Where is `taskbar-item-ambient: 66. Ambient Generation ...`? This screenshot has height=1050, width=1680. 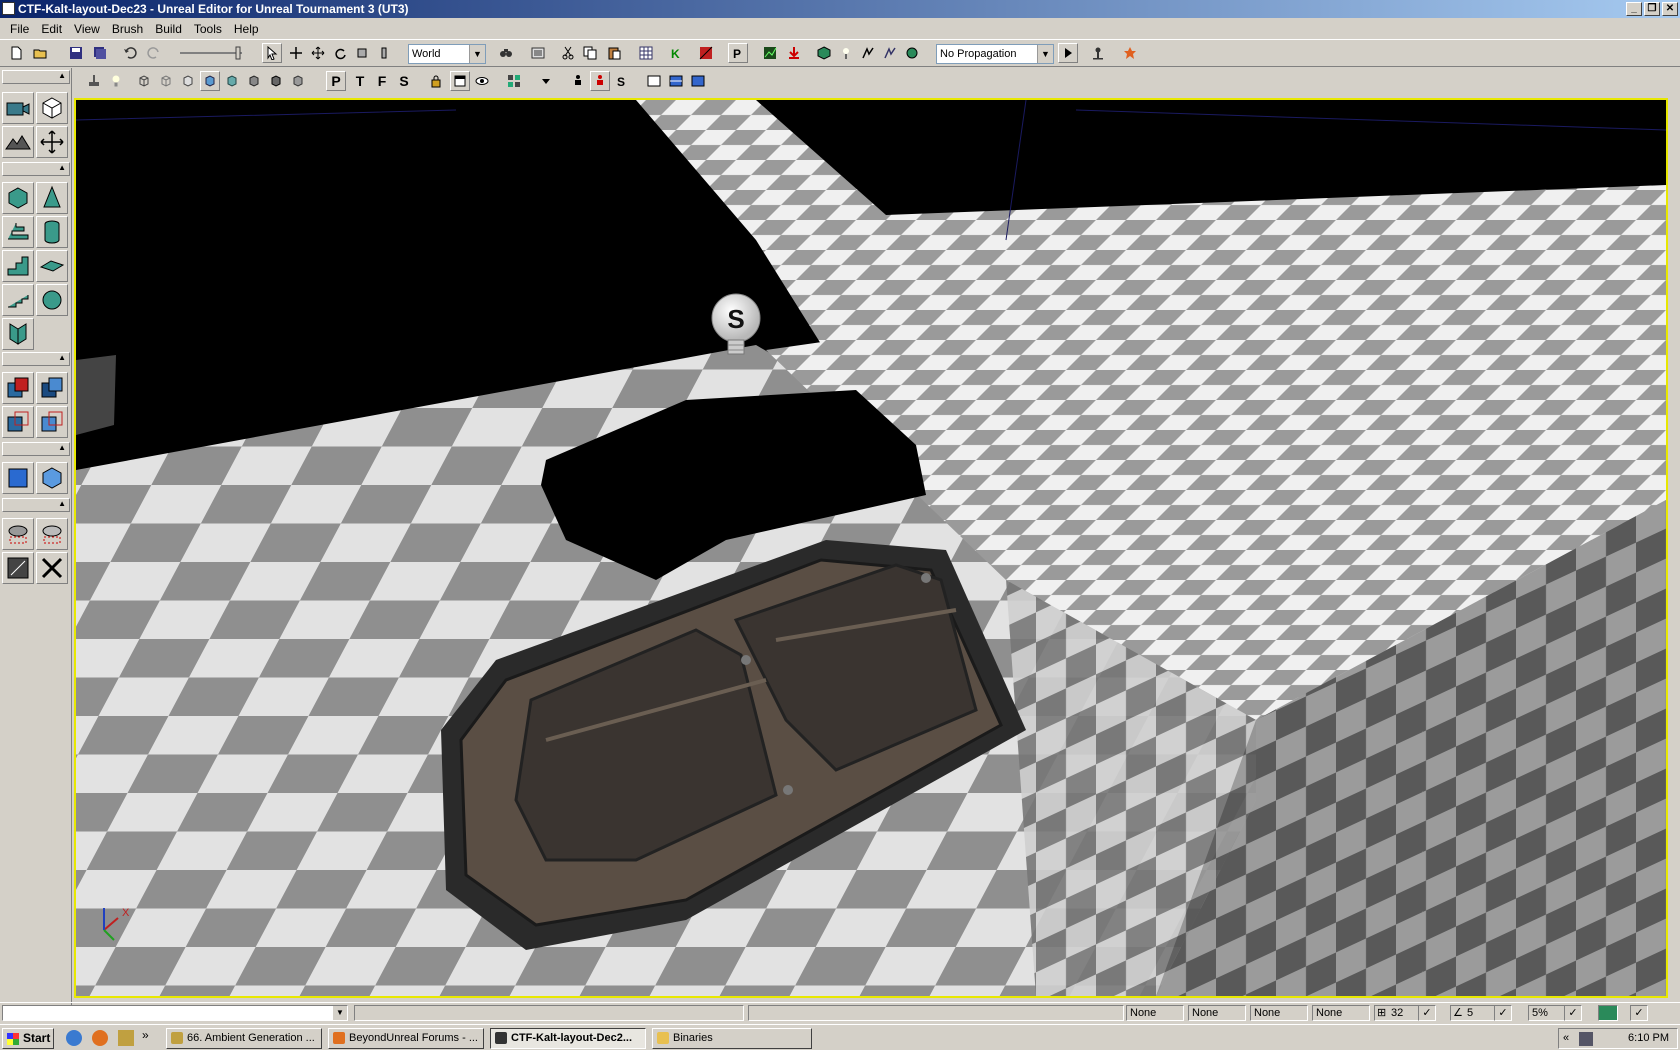
taskbar-item-ambient: 66. Ambient Generation ... is located at coordinates (244, 1038).